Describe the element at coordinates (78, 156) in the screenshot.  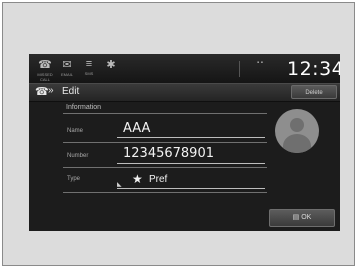
I see `number-label: Number` at that location.